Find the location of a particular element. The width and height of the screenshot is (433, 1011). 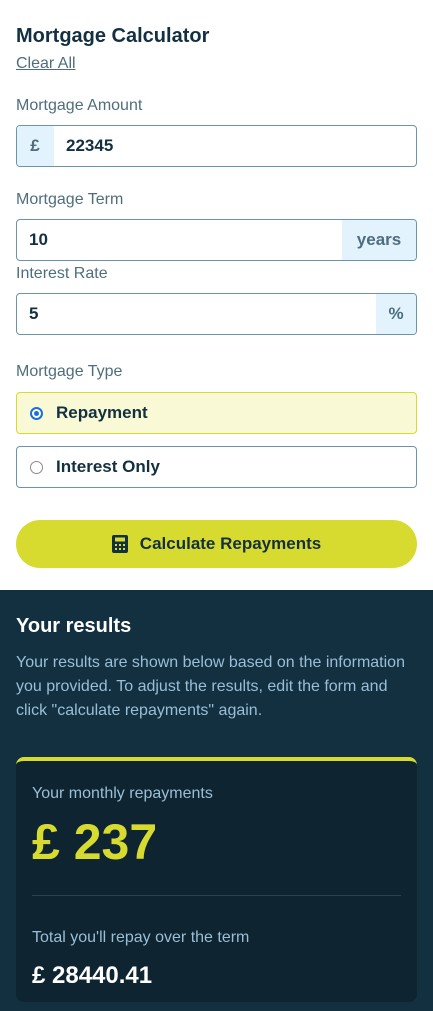

radio-button-unselected is located at coordinates (36, 467).